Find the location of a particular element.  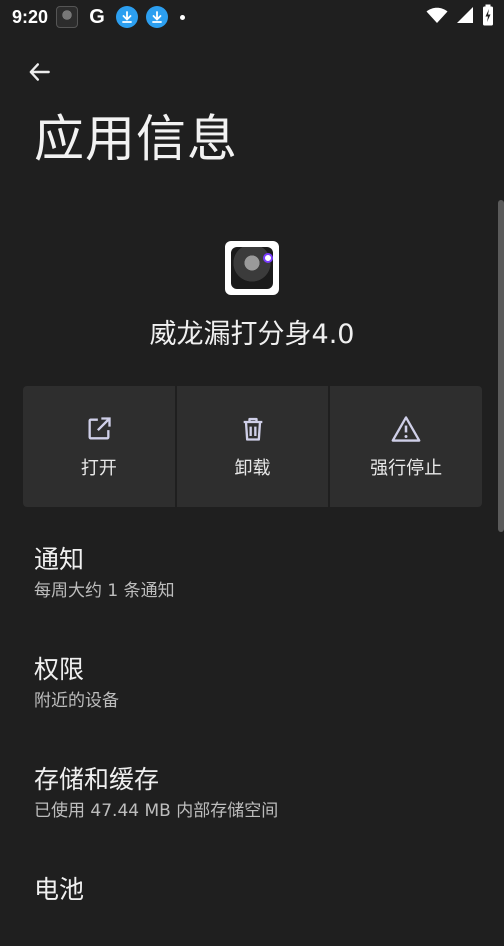

warning-icon is located at coordinates (406, 429).